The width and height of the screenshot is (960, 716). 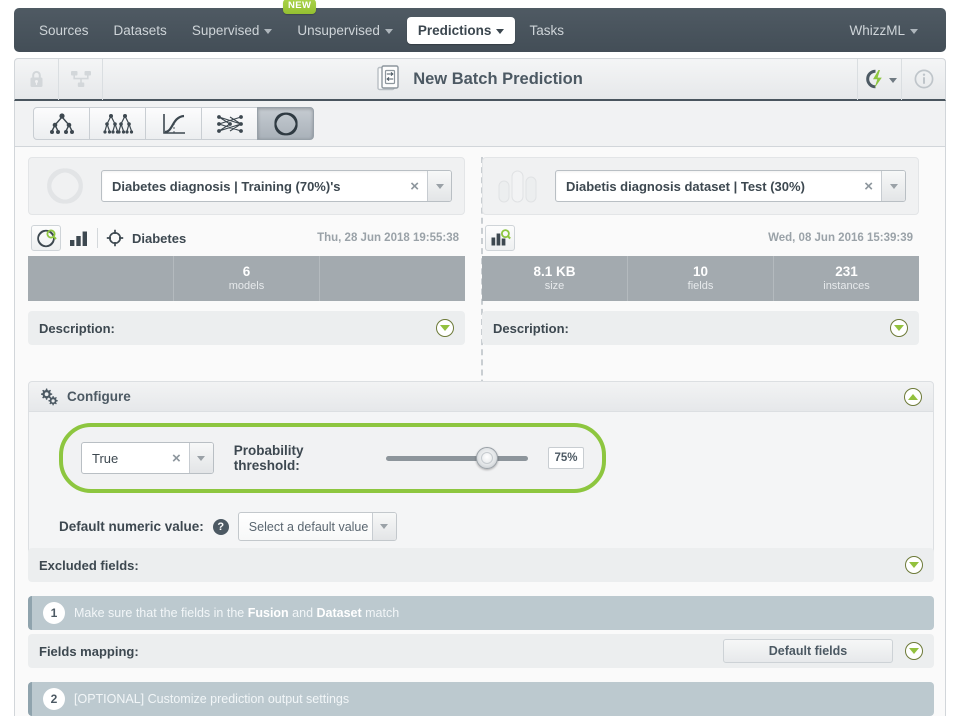 What do you see at coordinates (37, 79) in the screenshot?
I see `lock-button` at bounding box center [37, 79].